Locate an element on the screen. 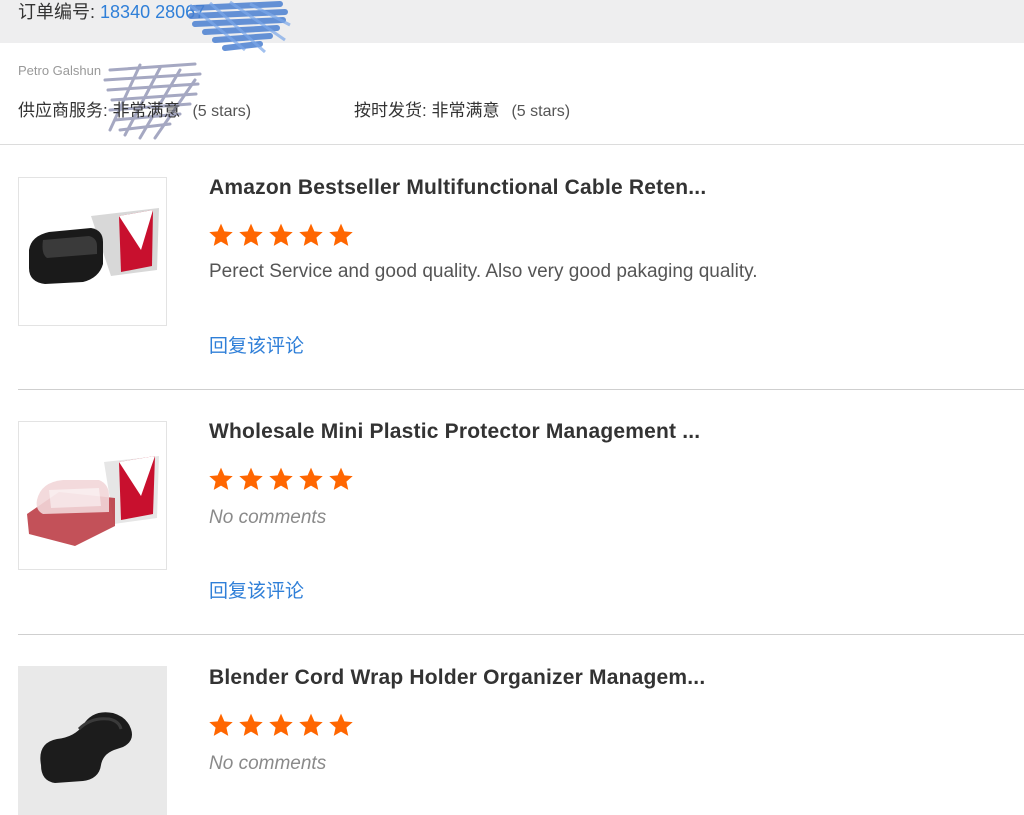  plastic-protector-image is located at coordinates (93, 501).